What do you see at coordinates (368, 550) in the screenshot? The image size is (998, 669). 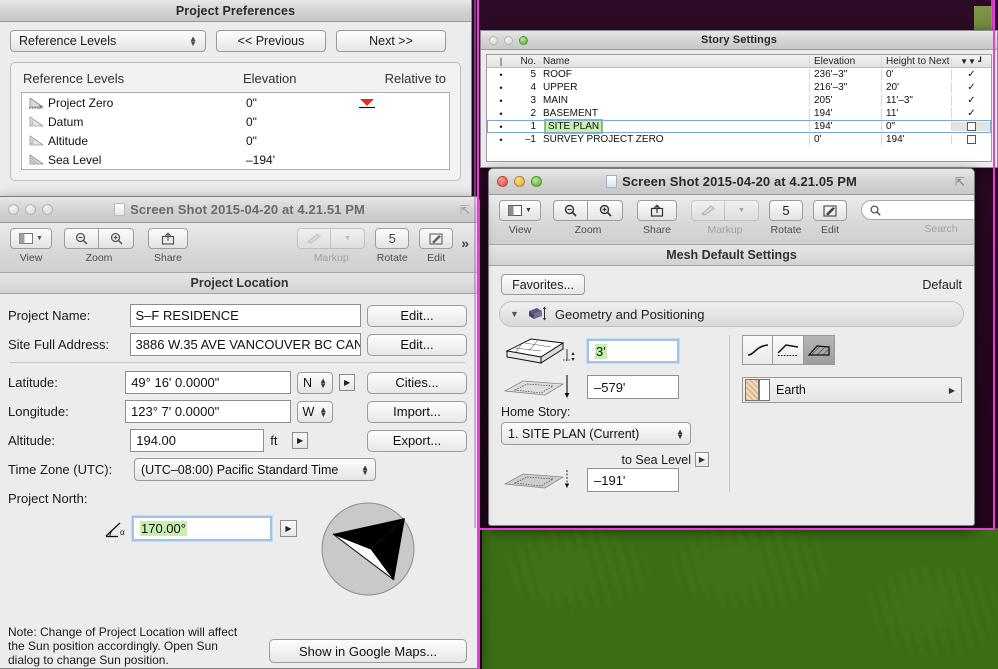 I see `compass-widget` at bounding box center [368, 550].